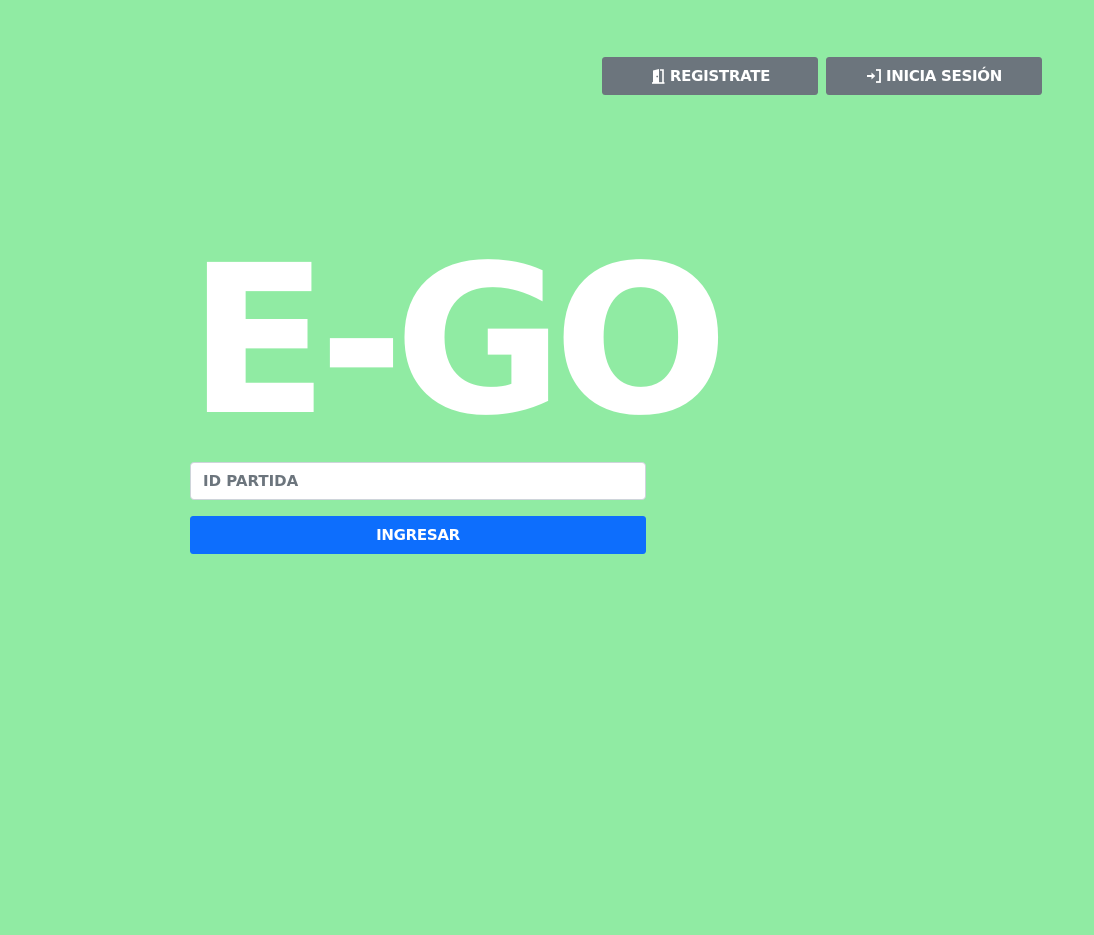 The height and width of the screenshot is (935, 1094). I want to click on sign-in-icon, so click(874, 76).